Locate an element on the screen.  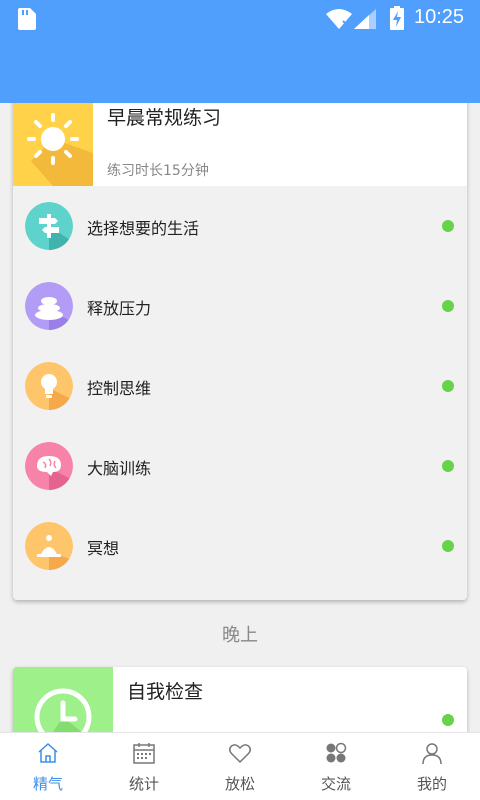
exercise-label: 大脑训练 is located at coordinates (119, 468).